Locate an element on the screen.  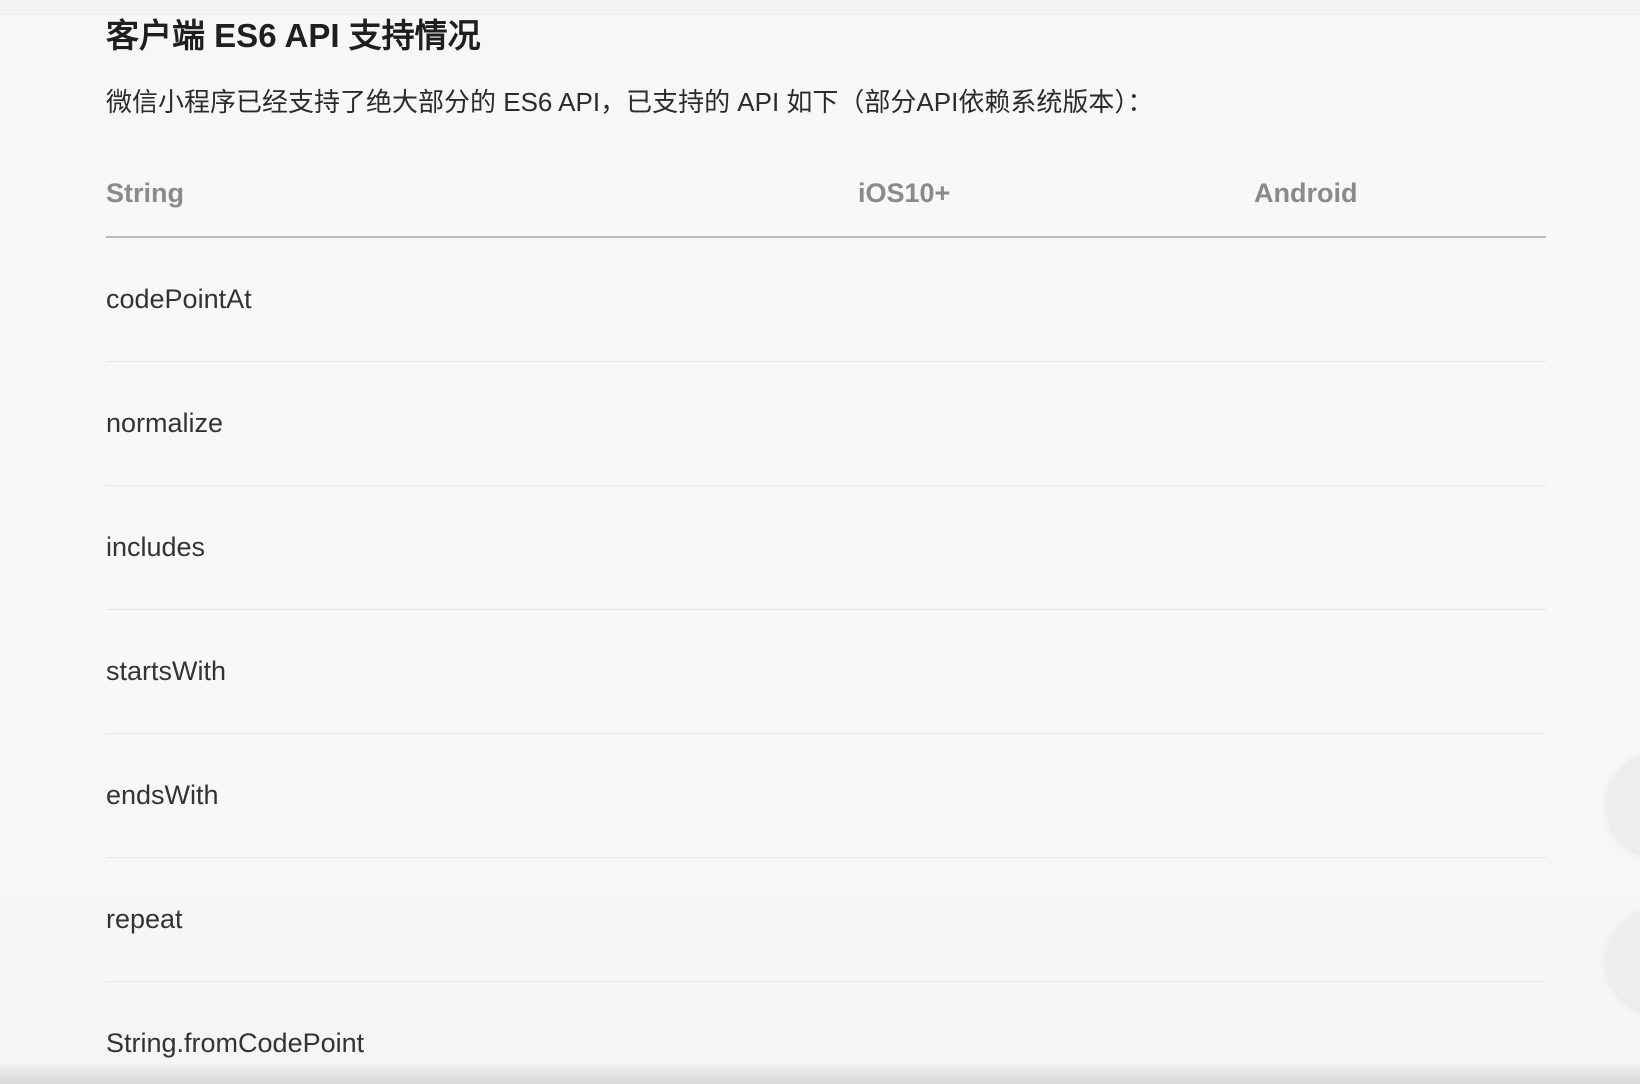
header-android: Android is located at coordinates (1400, 194).